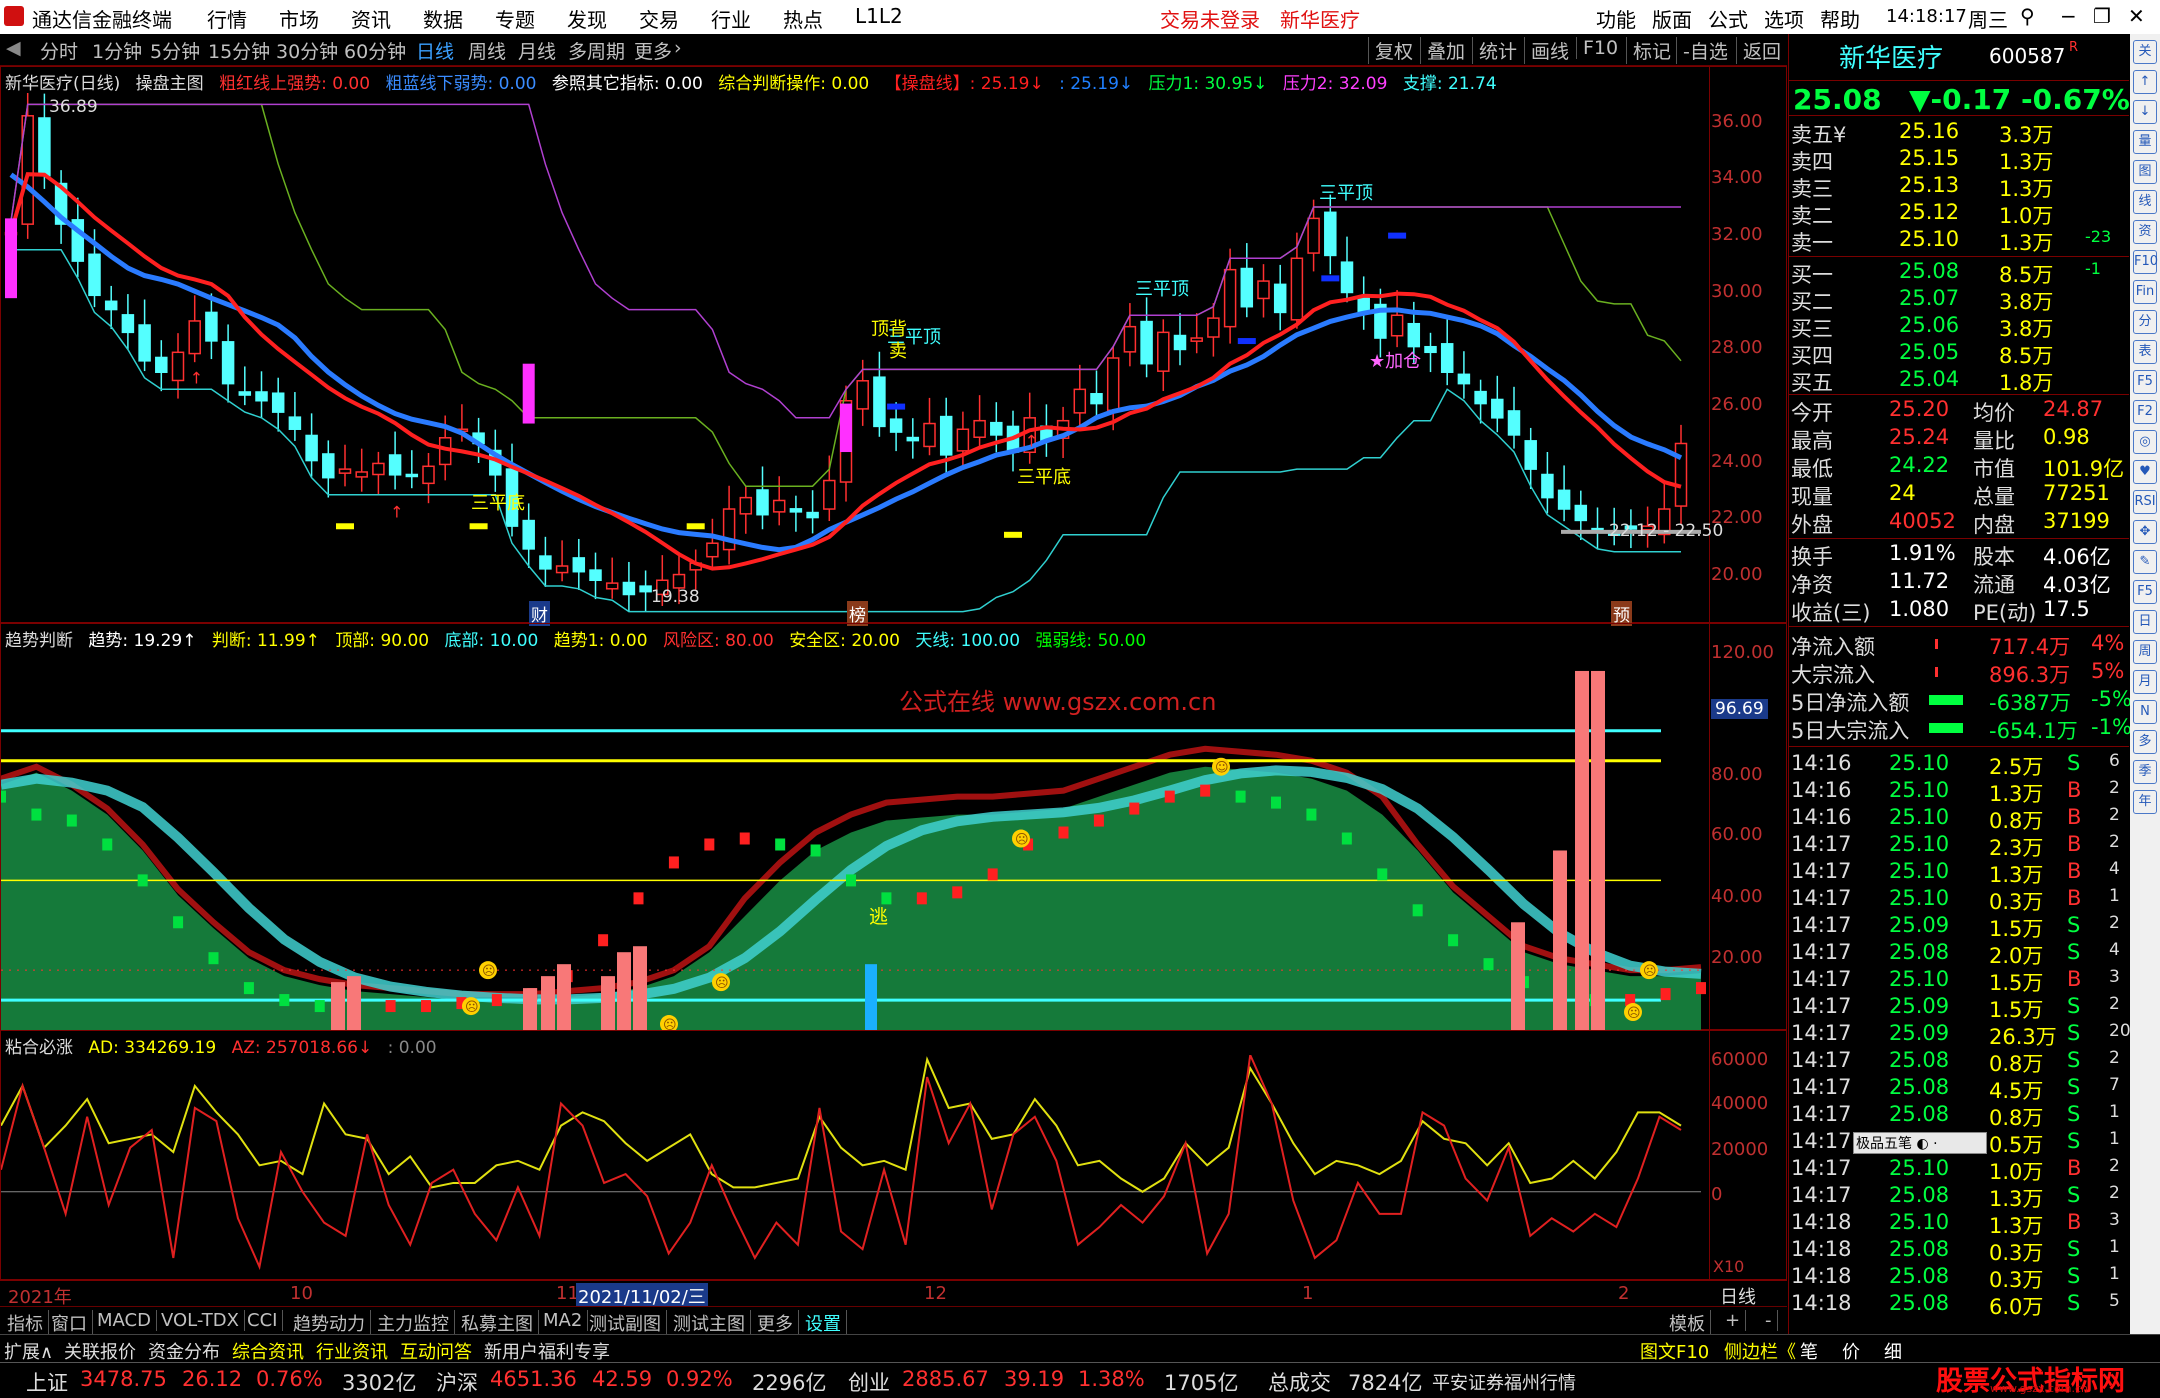 The width and height of the screenshot is (2160, 1398). Describe the element at coordinates (1959, 554) in the screenshot. I see `stat-row: 换手 1.91% 股本 4.06亿` at that location.